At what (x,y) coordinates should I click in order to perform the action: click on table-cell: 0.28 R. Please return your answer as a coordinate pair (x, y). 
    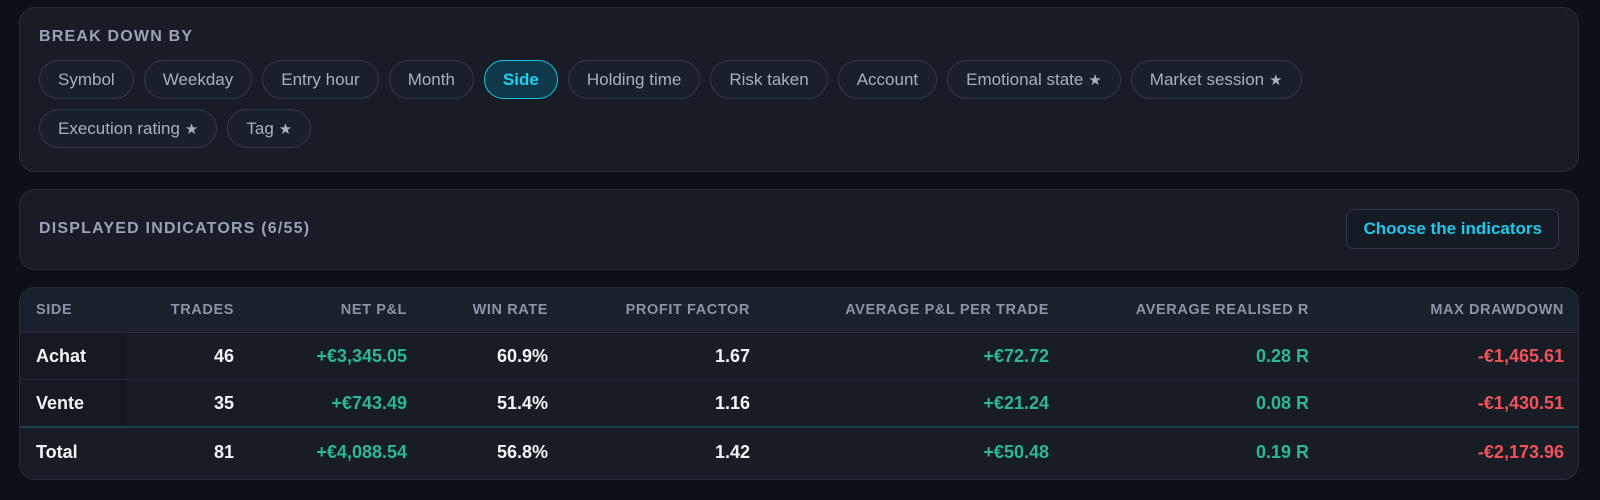
    Looking at the image, I should click on (1195, 356).